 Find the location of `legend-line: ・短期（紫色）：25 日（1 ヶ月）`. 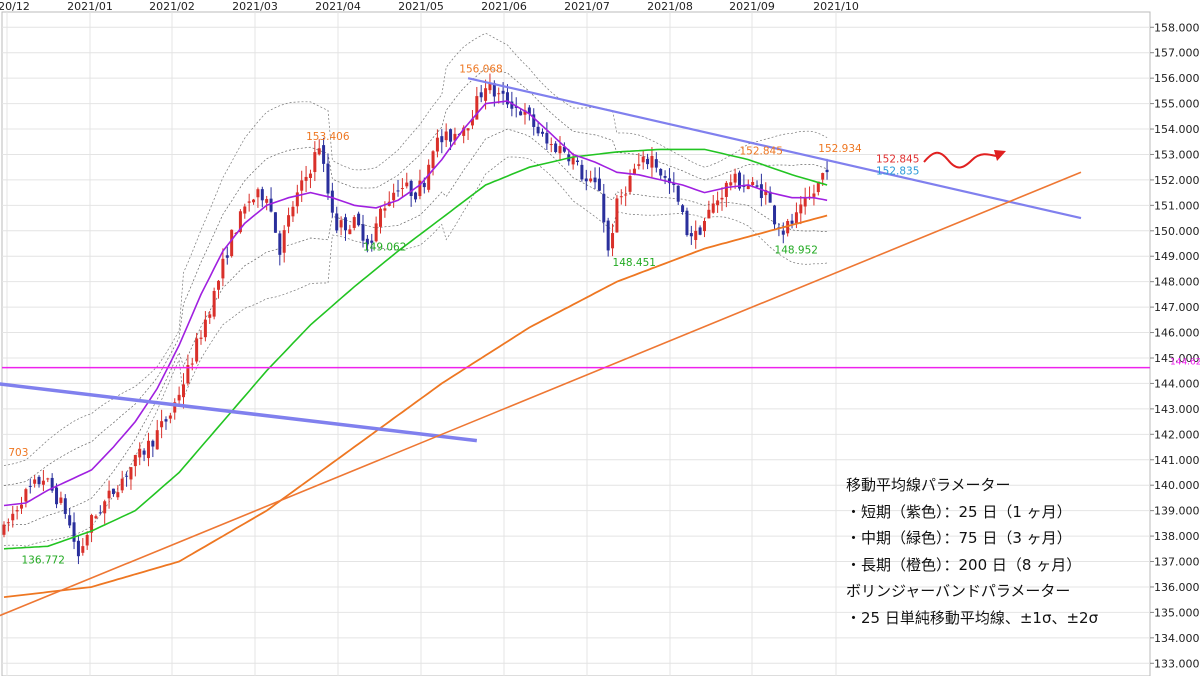

legend-line: ・短期（紫色）：25 日（1 ヶ月） is located at coordinates (959, 511).